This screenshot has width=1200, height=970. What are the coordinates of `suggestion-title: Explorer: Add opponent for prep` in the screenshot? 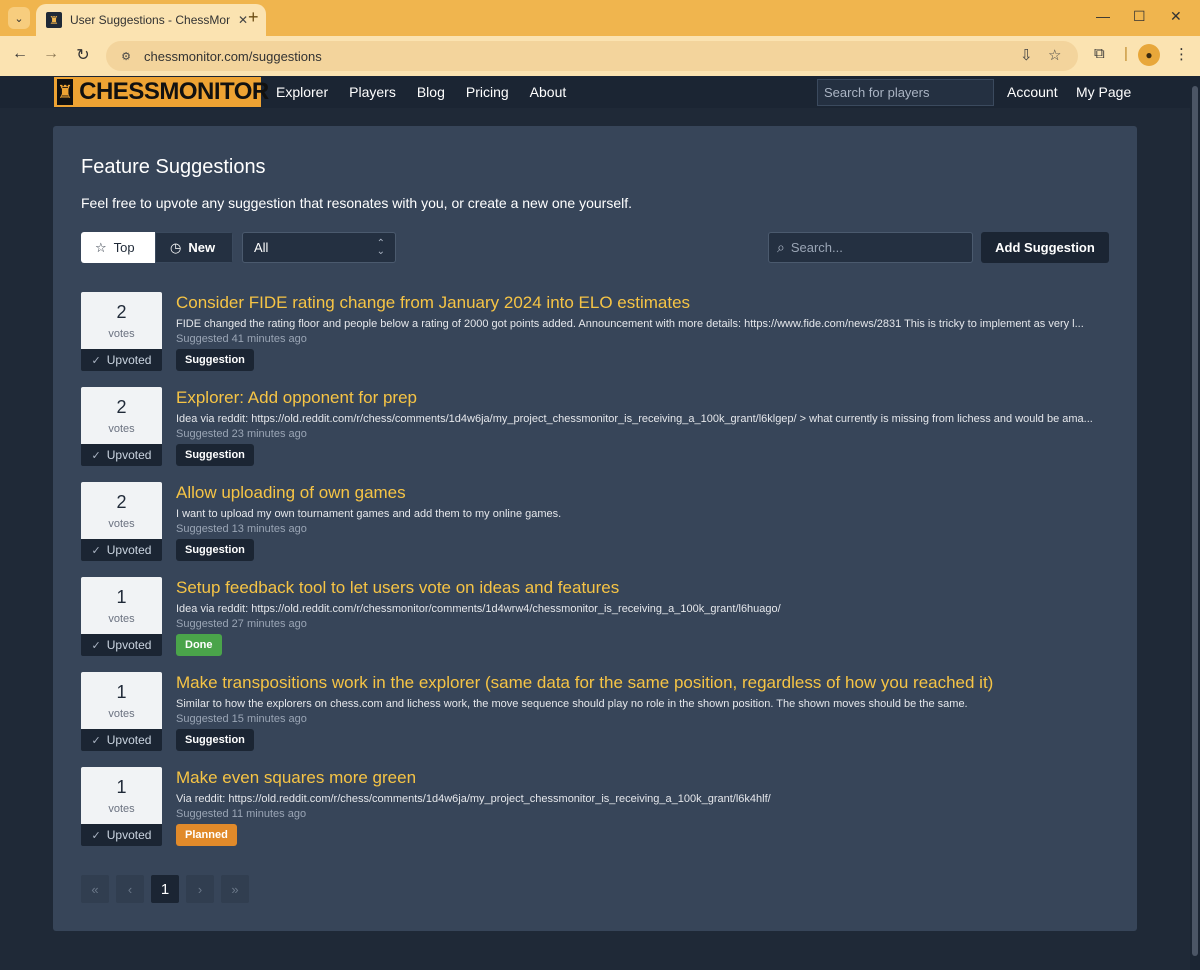 It's located at (296, 398).